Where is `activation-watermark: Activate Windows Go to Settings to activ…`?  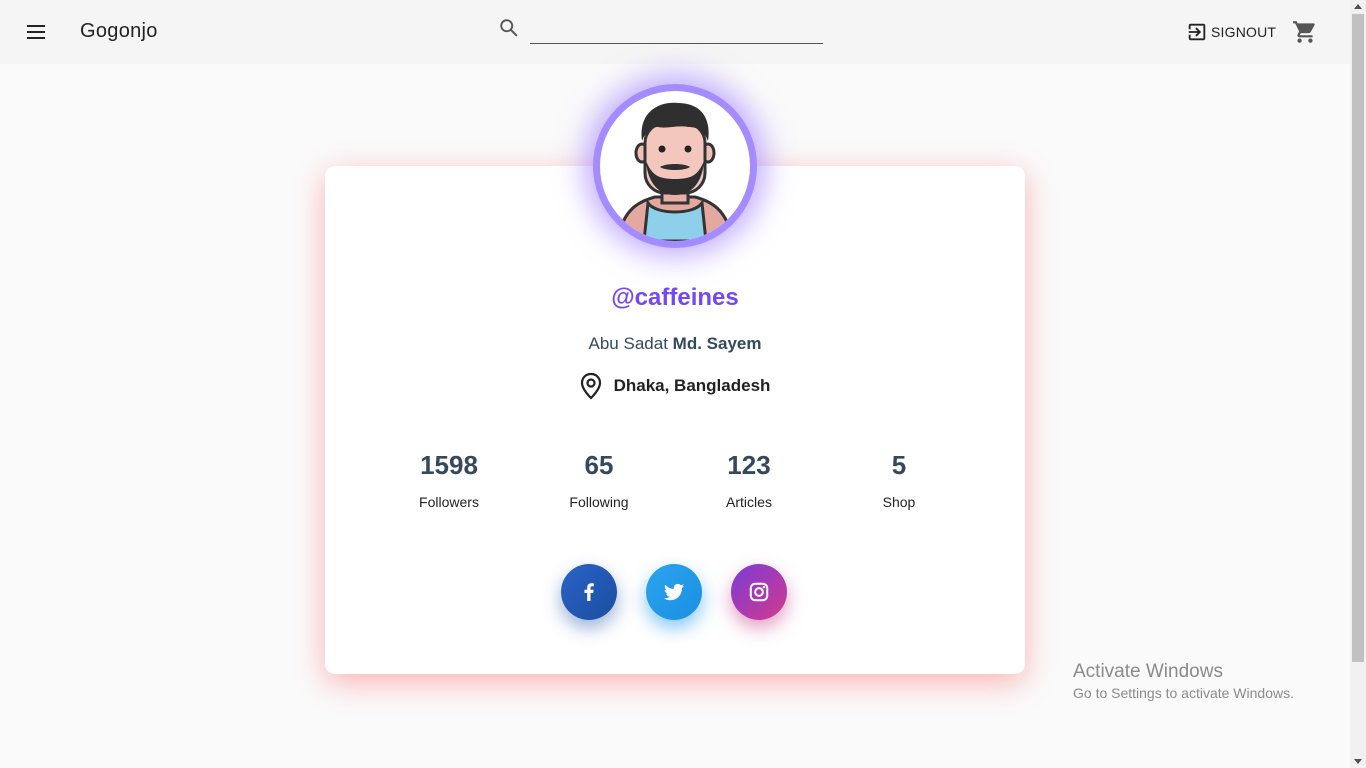
activation-watermark: Activate Windows Go to Settings to activ… is located at coordinates (1183, 681).